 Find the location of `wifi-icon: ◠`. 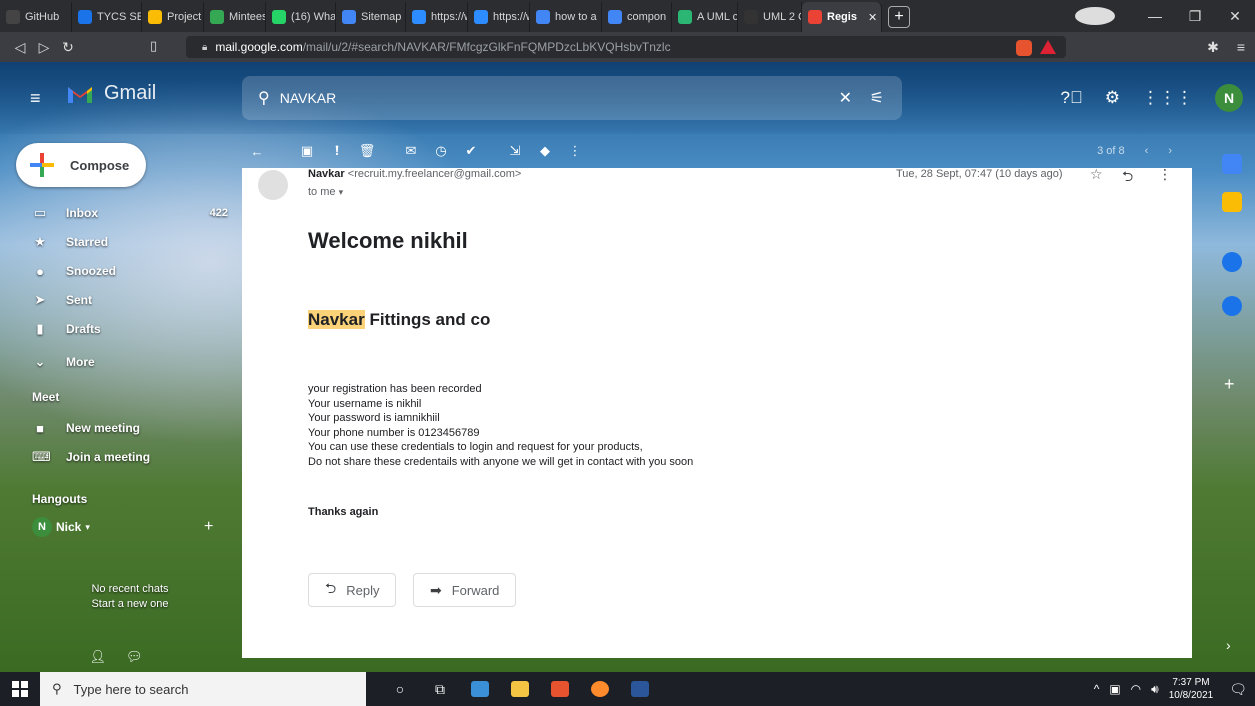

wifi-icon: ◠ is located at coordinates (1136, 689).